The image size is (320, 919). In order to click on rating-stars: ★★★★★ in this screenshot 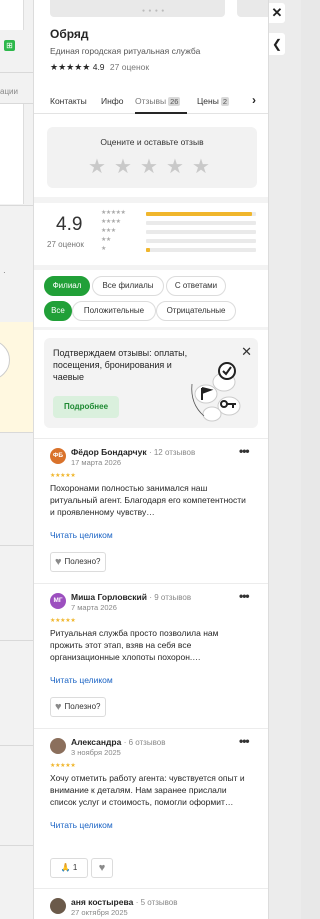, I will do `click(70, 67)`.